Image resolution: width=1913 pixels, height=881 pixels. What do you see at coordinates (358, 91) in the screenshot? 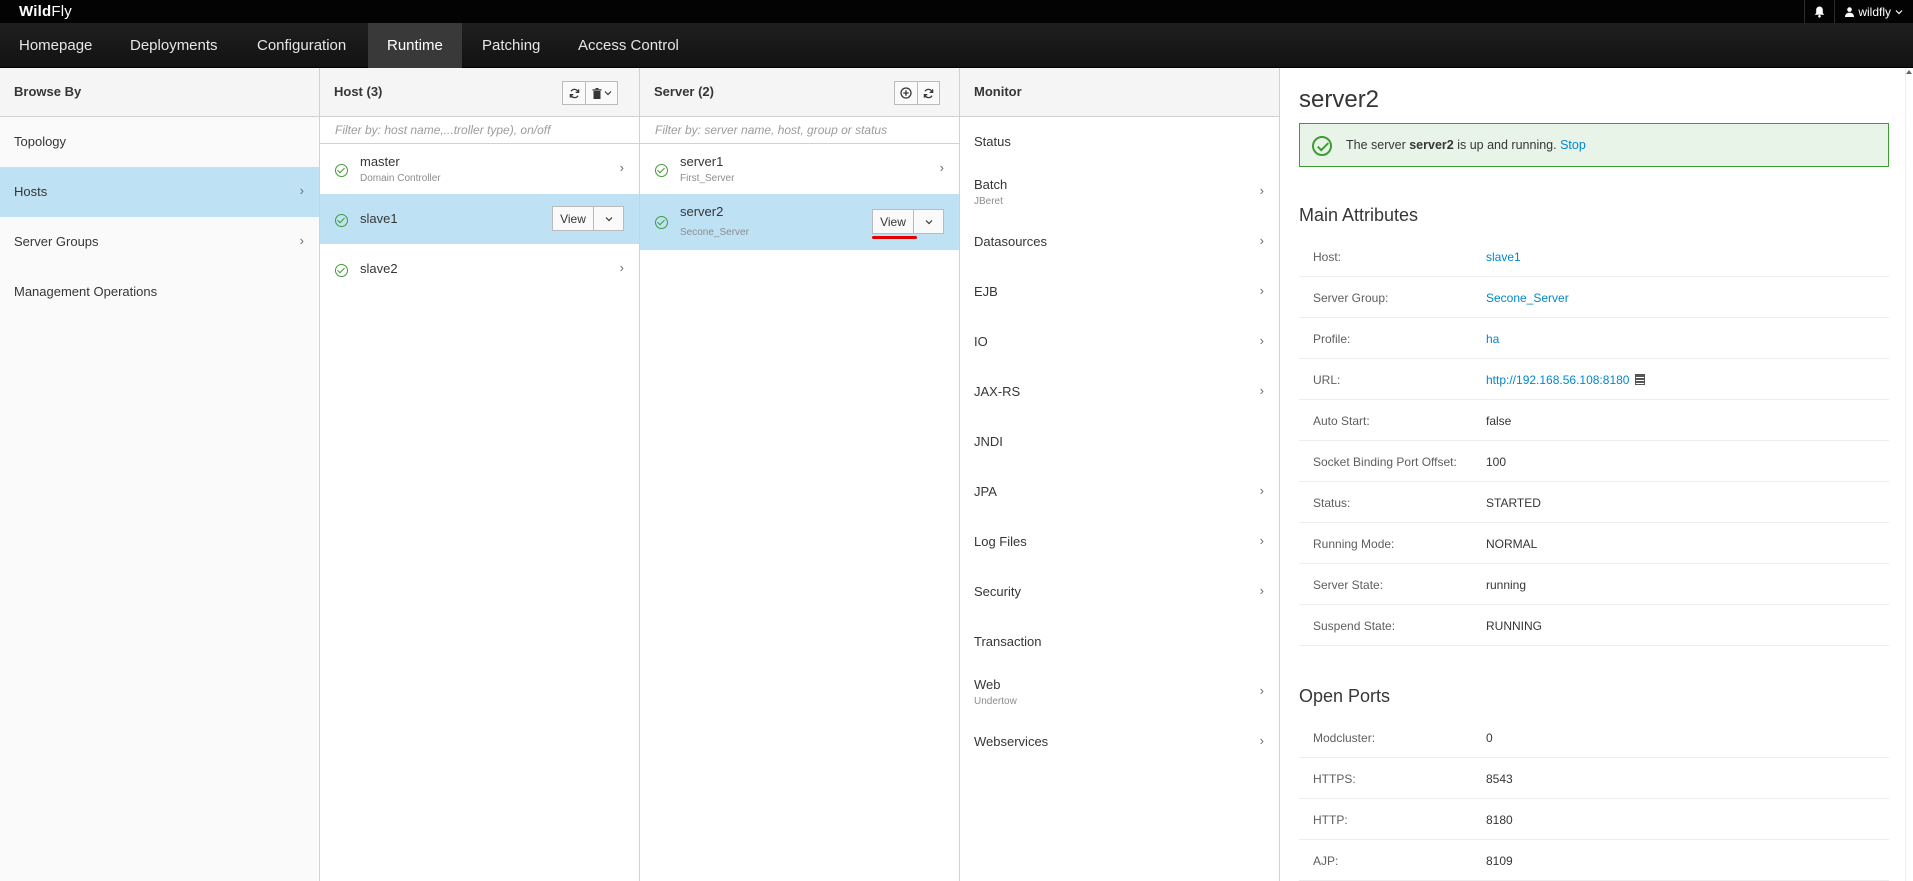
I see `column-title: Host (3)` at bounding box center [358, 91].